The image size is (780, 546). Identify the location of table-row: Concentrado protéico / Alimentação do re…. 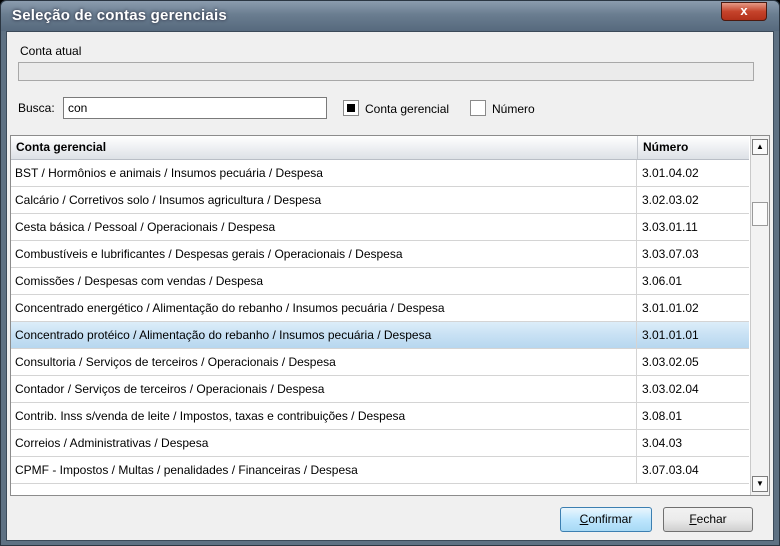
(380, 335).